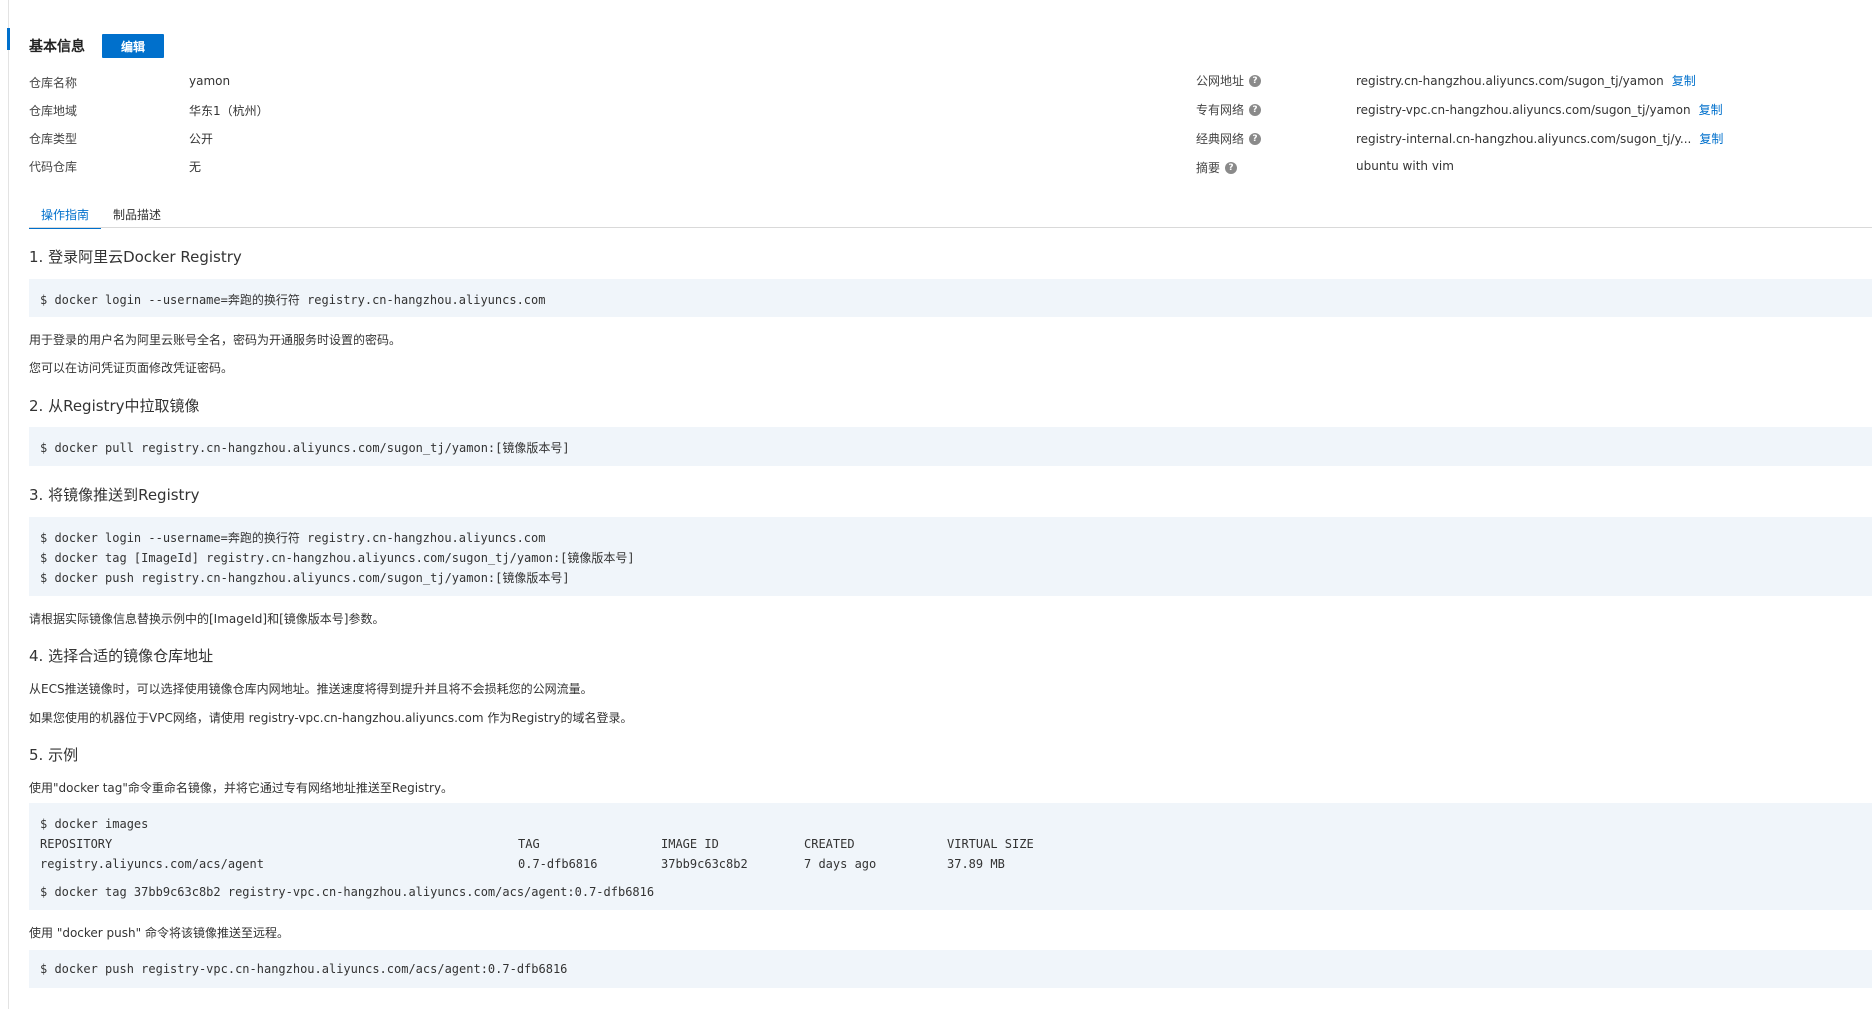  Describe the element at coordinates (53, 139) in the screenshot. I see `repo-type-label: 仓库类型` at that location.